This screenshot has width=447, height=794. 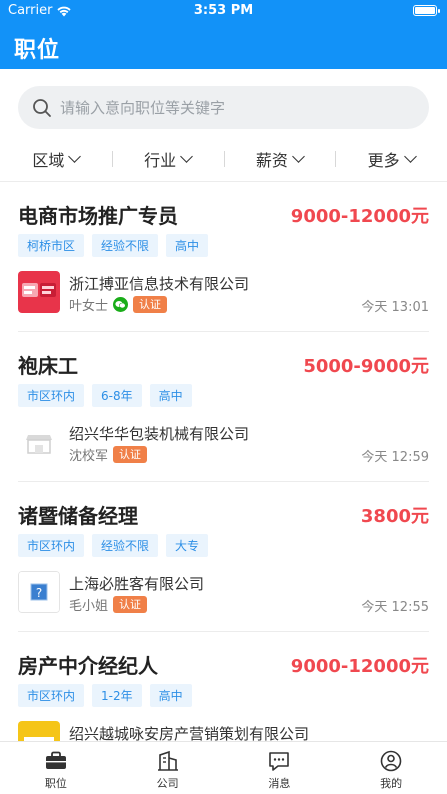 What do you see at coordinates (55, 783) in the screenshot?
I see `tab-label: 职位` at bounding box center [55, 783].